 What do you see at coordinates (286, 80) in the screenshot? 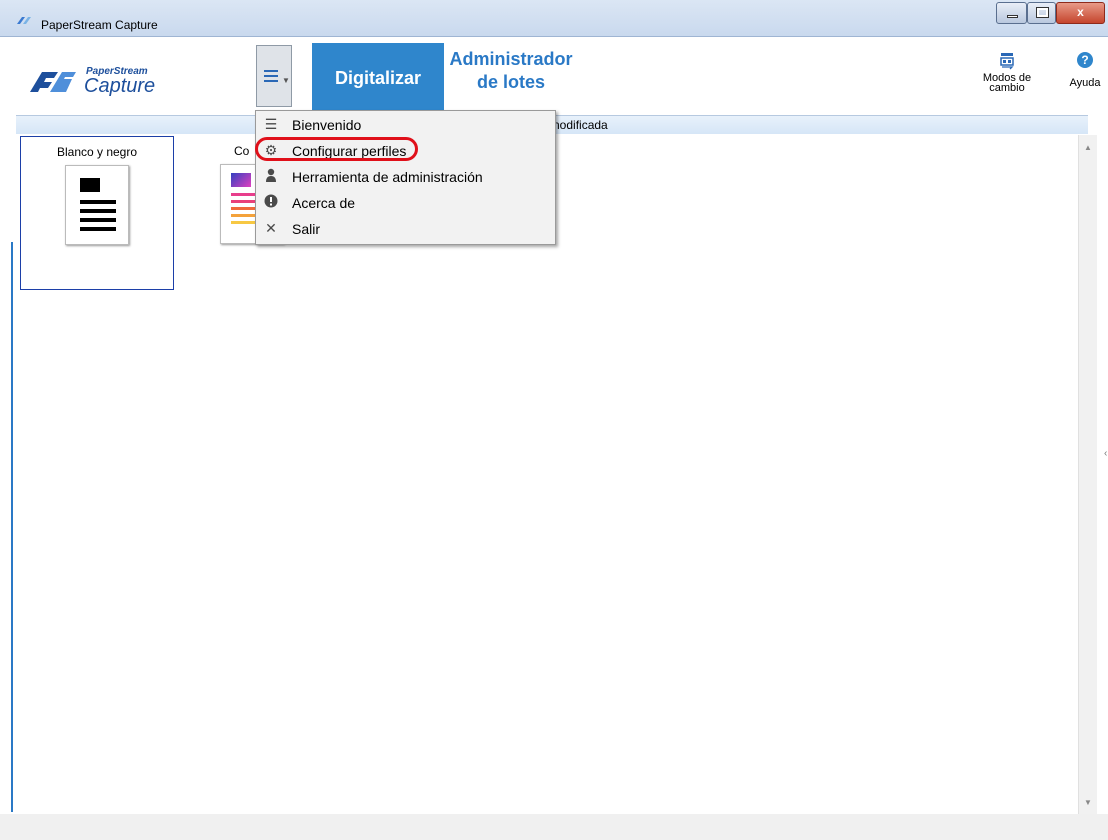
I see `dropdown-arrow-icon: ▼` at bounding box center [286, 80].